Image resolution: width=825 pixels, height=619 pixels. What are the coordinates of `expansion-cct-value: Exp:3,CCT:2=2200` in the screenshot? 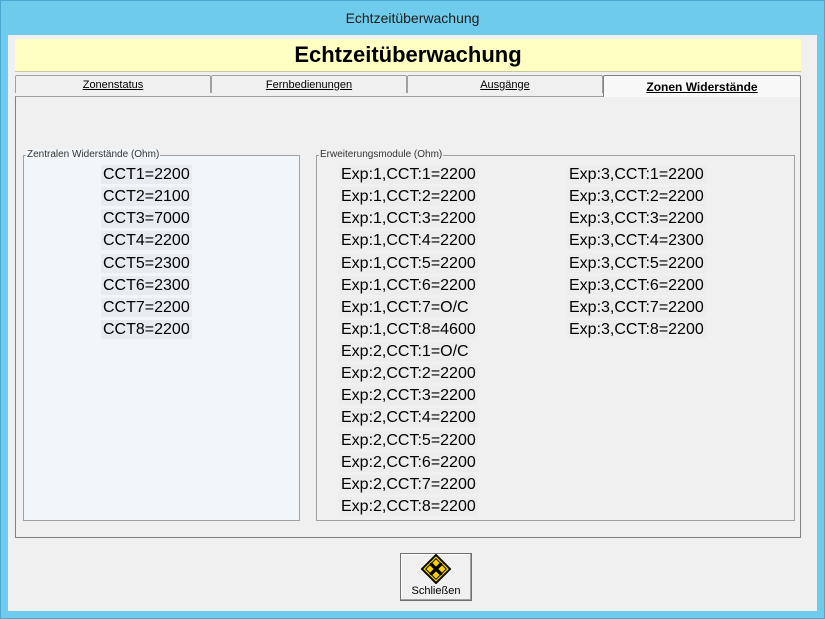 It's located at (636, 196).